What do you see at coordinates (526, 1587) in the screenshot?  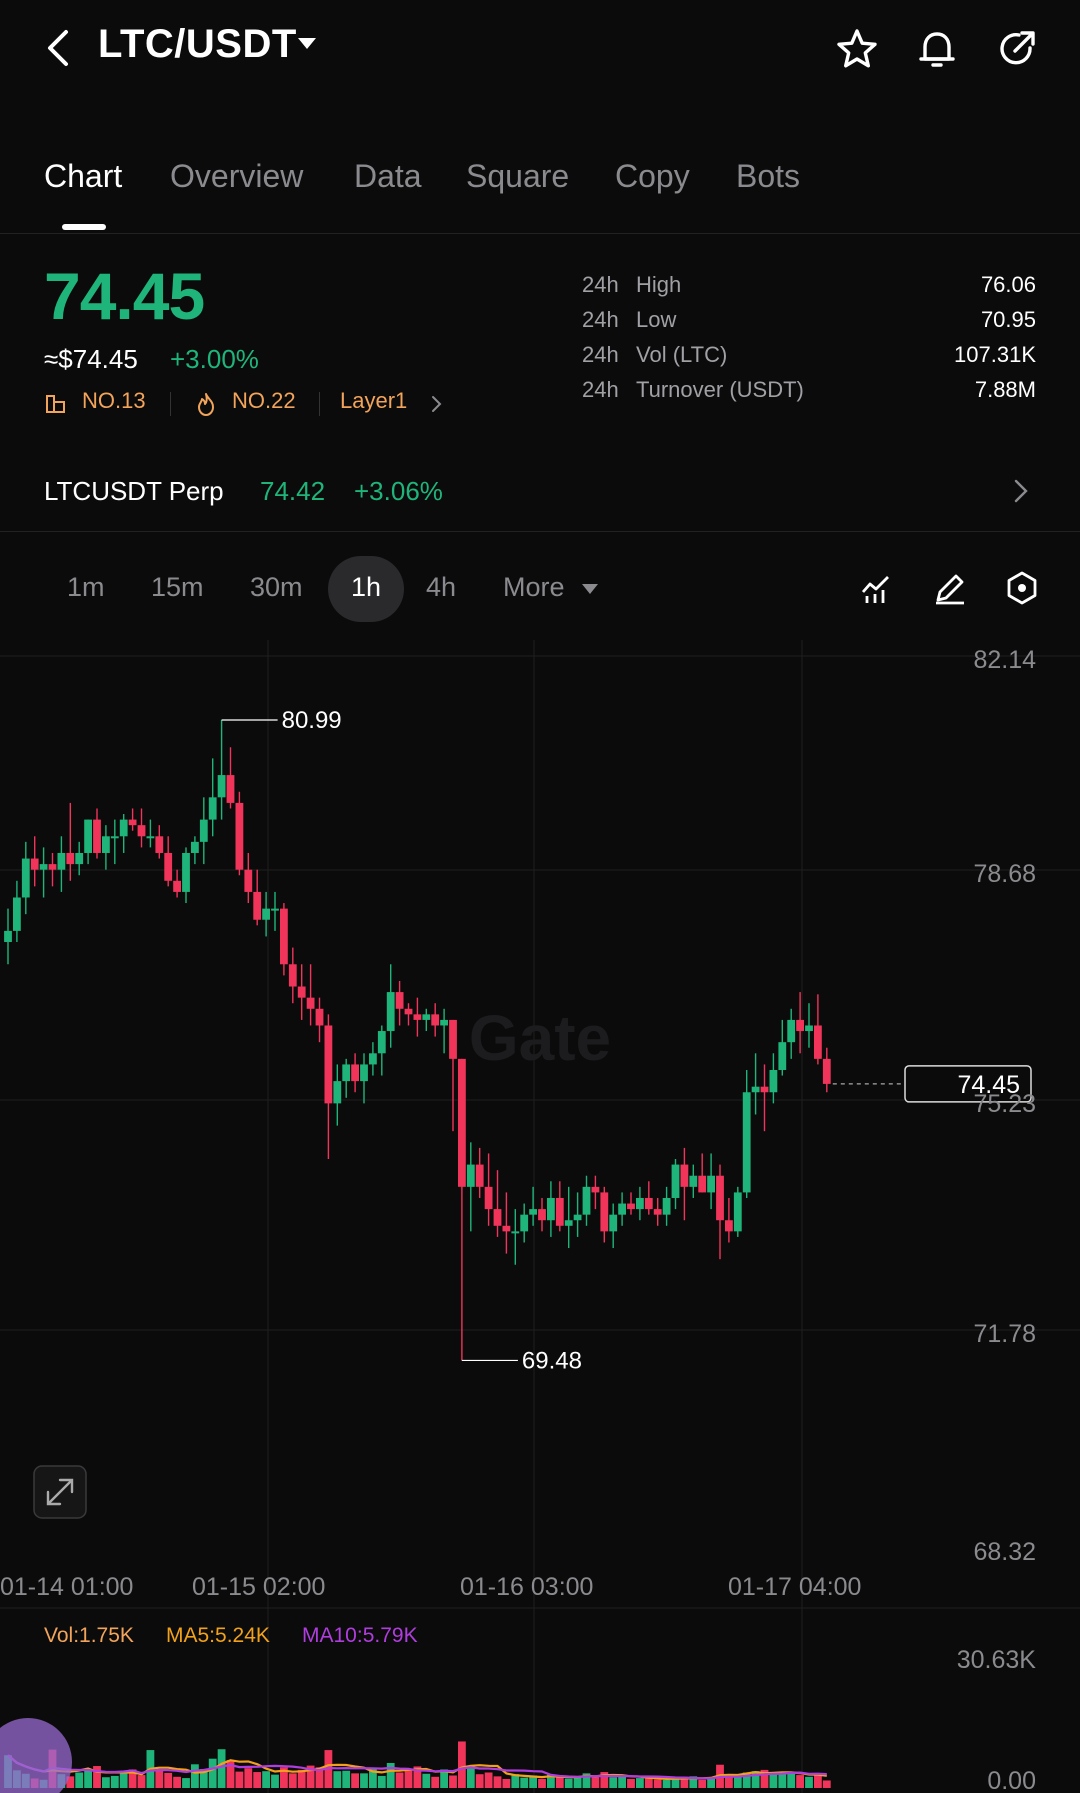 I see `x-axis-label: 01-16 03:00` at bounding box center [526, 1587].